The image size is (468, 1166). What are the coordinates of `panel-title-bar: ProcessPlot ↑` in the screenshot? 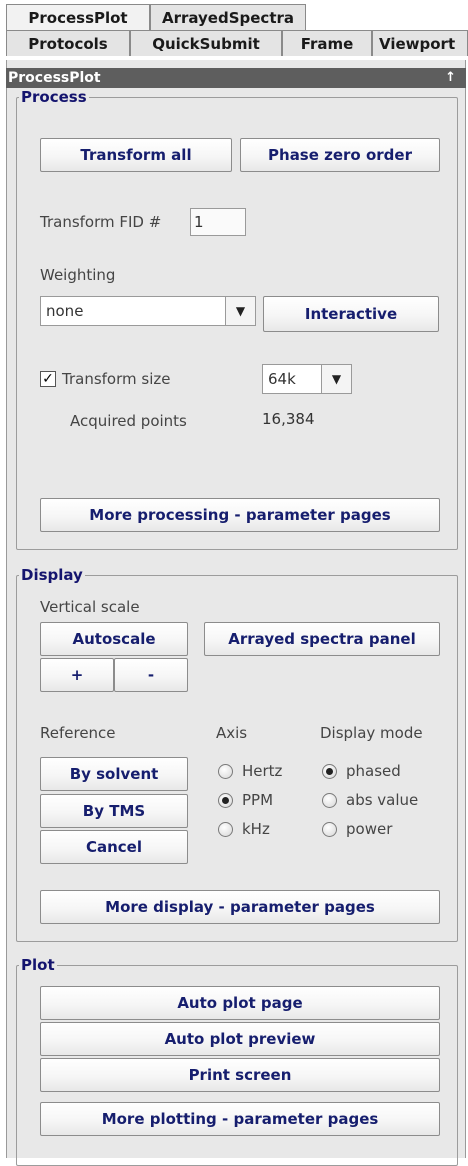 It's located at (236, 78).